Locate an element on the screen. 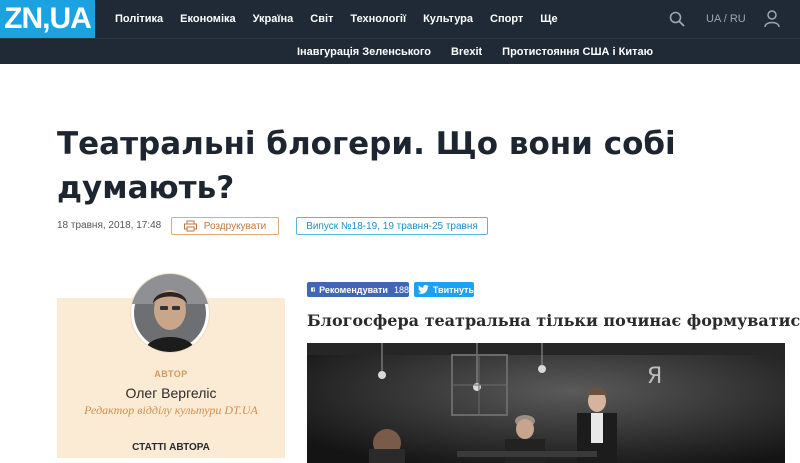 The image size is (800, 463). issue-link: Випуск №18-19, 19 травня-25 травня is located at coordinates (392, 226).